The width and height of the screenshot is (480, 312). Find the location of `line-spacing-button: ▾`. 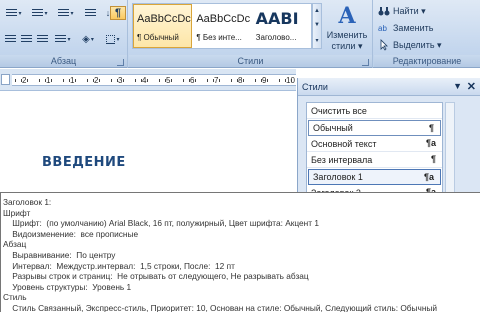

line-spacing-button: ▾ is located at coordinates (63, 39).